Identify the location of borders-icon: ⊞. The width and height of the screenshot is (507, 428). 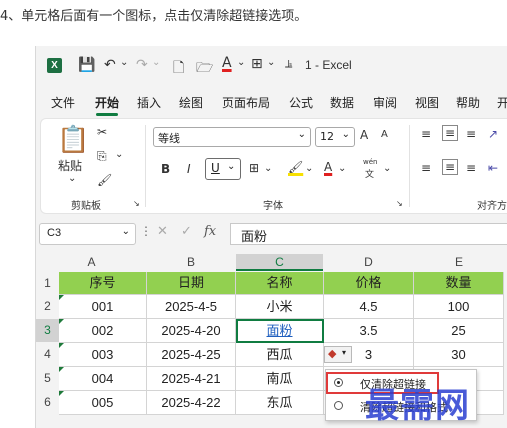
(257, 64).